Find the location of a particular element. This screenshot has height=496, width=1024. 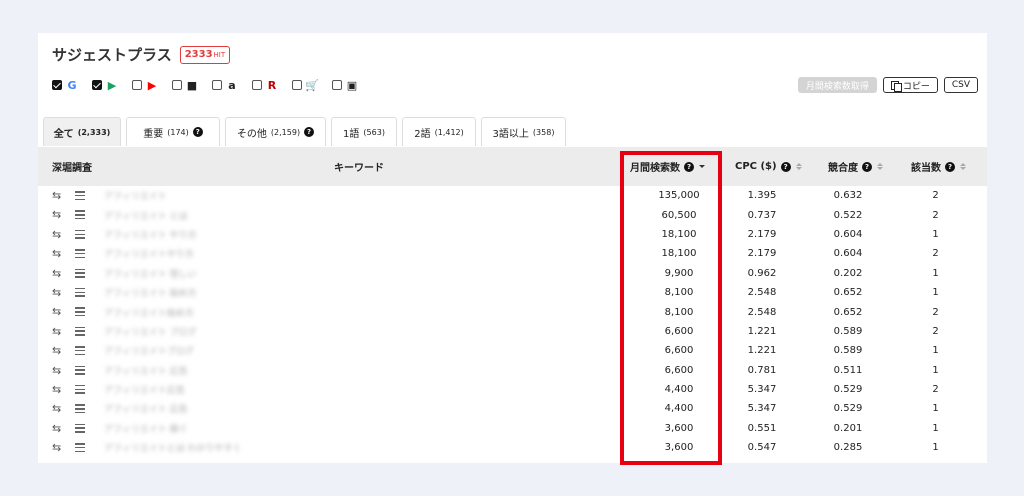

column-matches-label: 該当数 is located at coordinates (926, 168).